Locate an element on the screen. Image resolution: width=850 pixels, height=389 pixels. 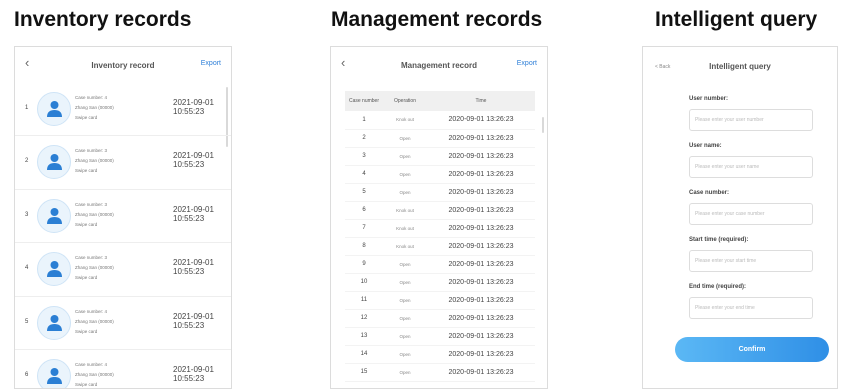
case-number-cell: 10 is located at coordinates (364, 282).